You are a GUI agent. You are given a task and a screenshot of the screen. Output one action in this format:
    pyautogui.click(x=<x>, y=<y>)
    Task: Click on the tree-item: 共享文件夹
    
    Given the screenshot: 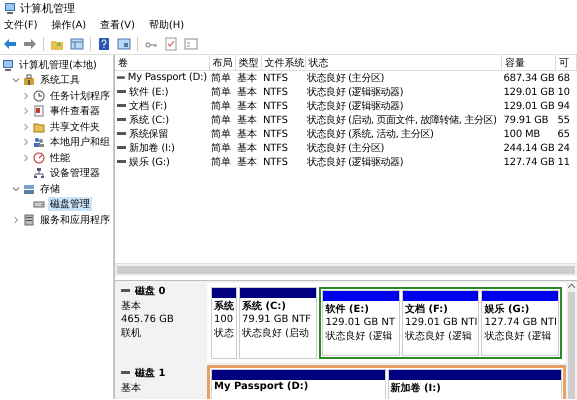 What is the action you would take?
    pyautogui.click(x=75, y=127)
    